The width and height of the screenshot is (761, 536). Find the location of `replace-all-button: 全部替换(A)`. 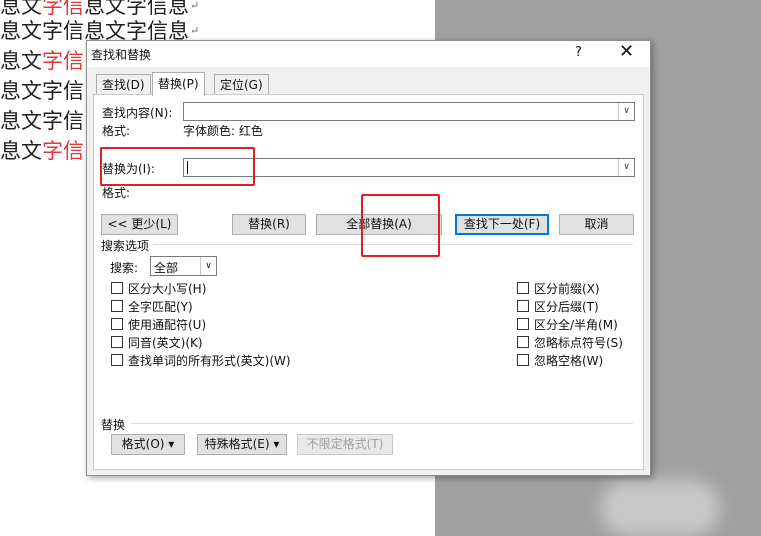

replace-all-button: 全部替换(A) is located at coordinates (379, 224).